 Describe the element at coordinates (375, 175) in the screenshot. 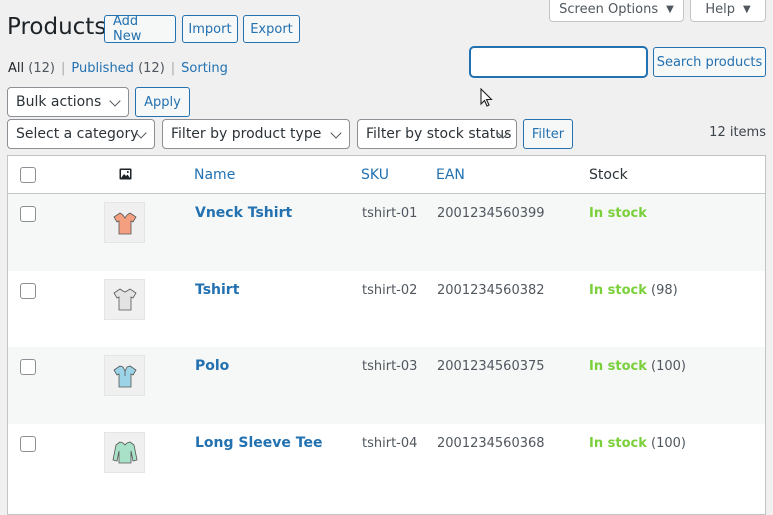

I see `column-sku: SKU` at that location.